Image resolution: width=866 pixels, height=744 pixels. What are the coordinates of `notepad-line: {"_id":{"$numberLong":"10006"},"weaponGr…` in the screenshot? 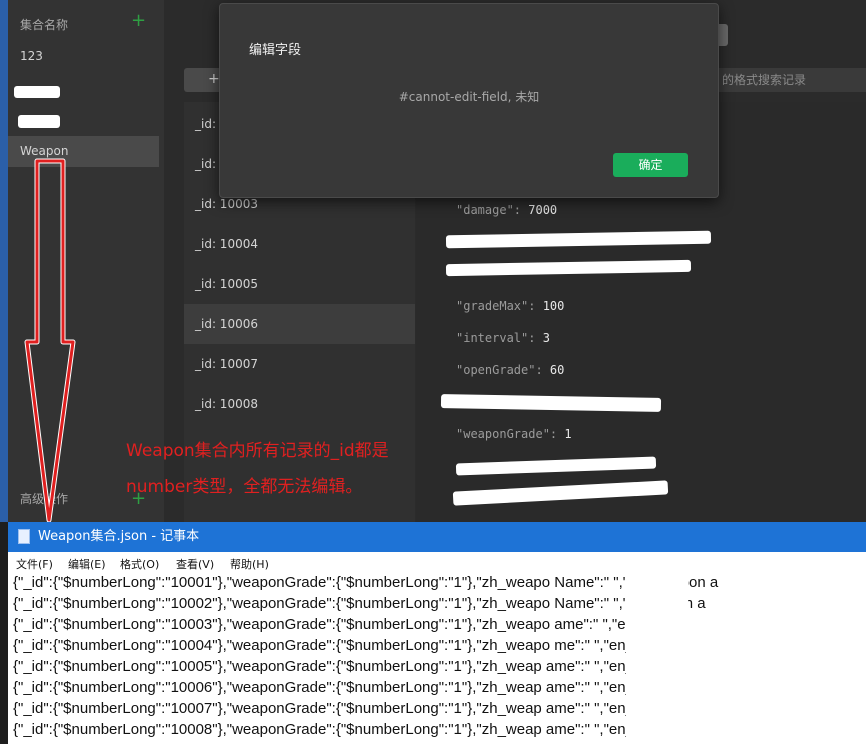 It's located at (337, 687).